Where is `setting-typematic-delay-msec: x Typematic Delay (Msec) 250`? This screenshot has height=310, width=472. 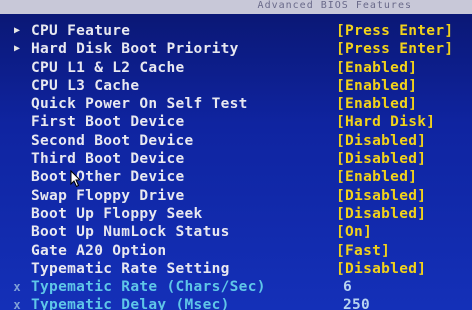
setting-typematic-delay-msec: x Typematic Delay (Msec) 250 is located at coordinates (236, 303).